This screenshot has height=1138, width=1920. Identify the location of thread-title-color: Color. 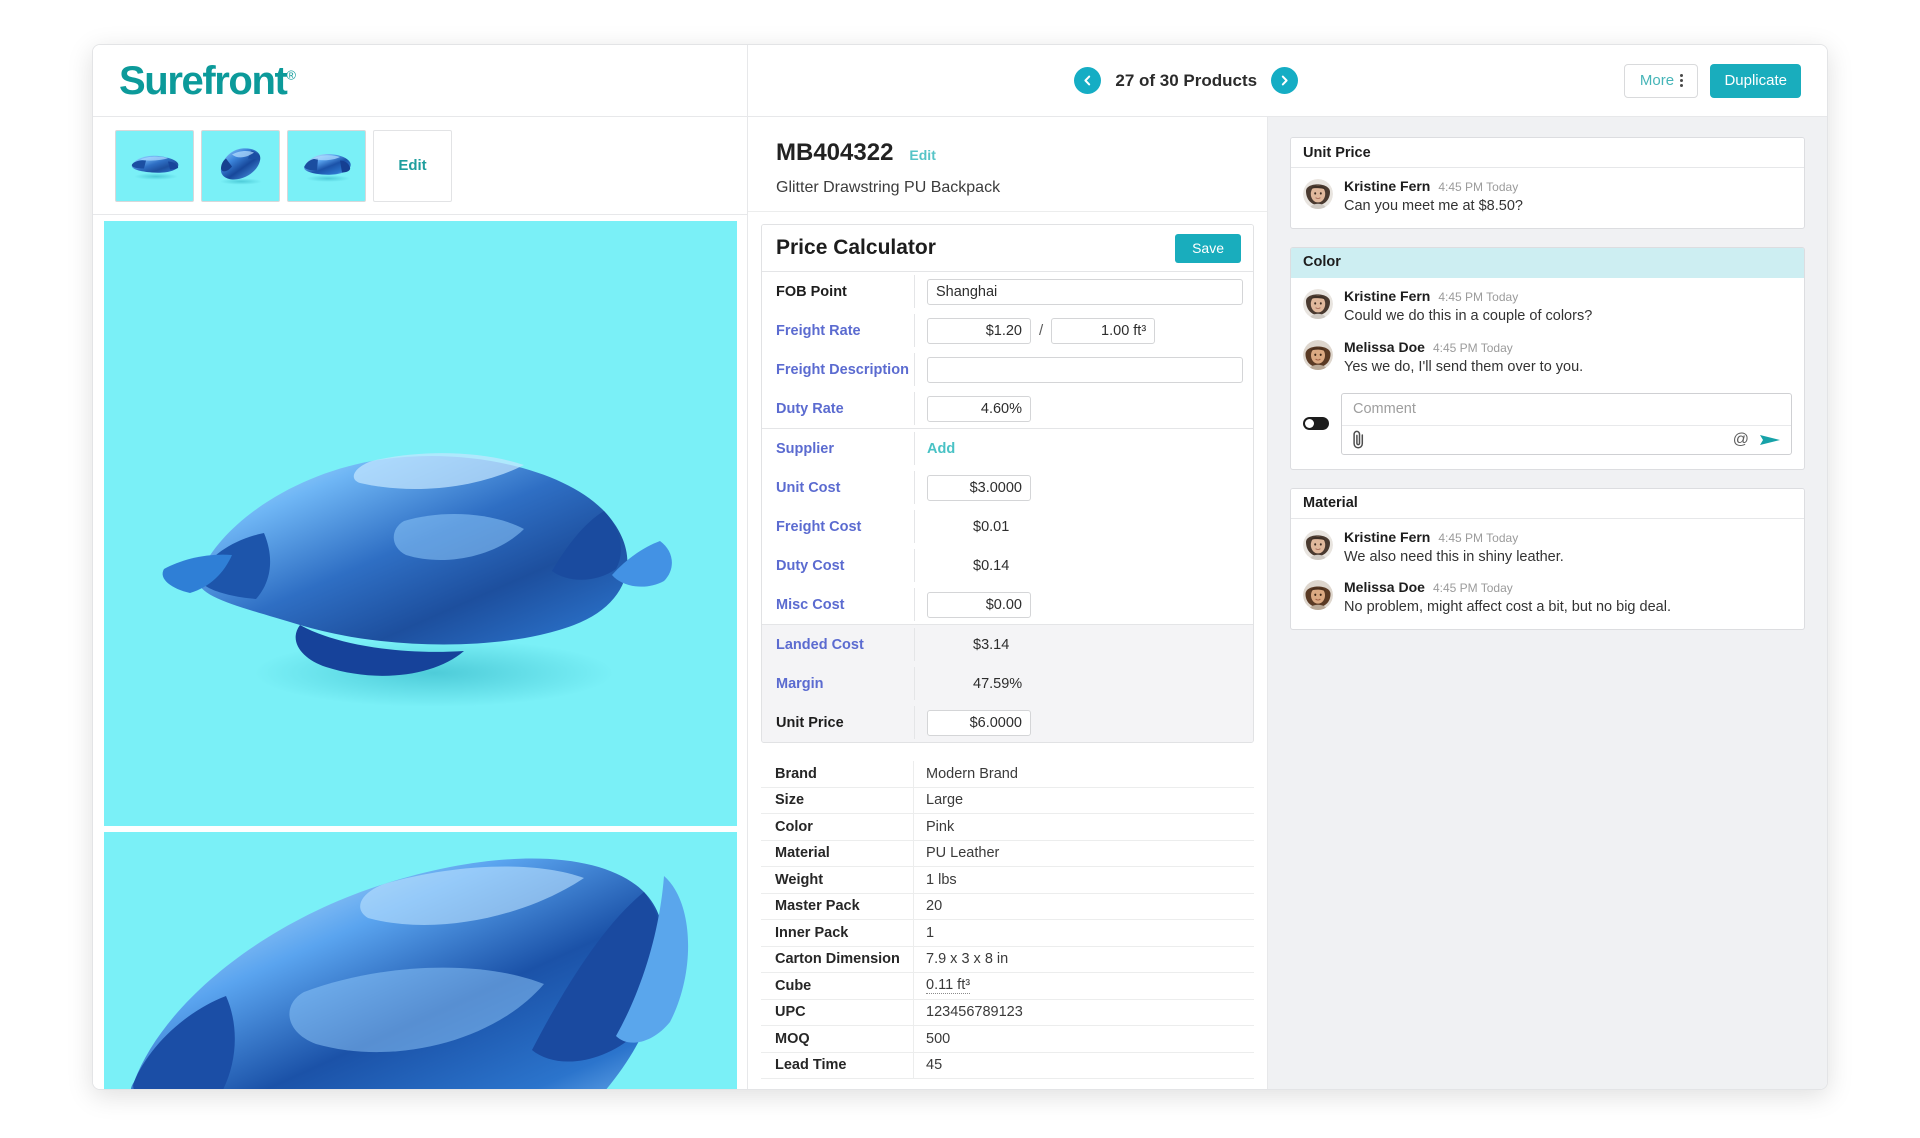
(1547, 262).